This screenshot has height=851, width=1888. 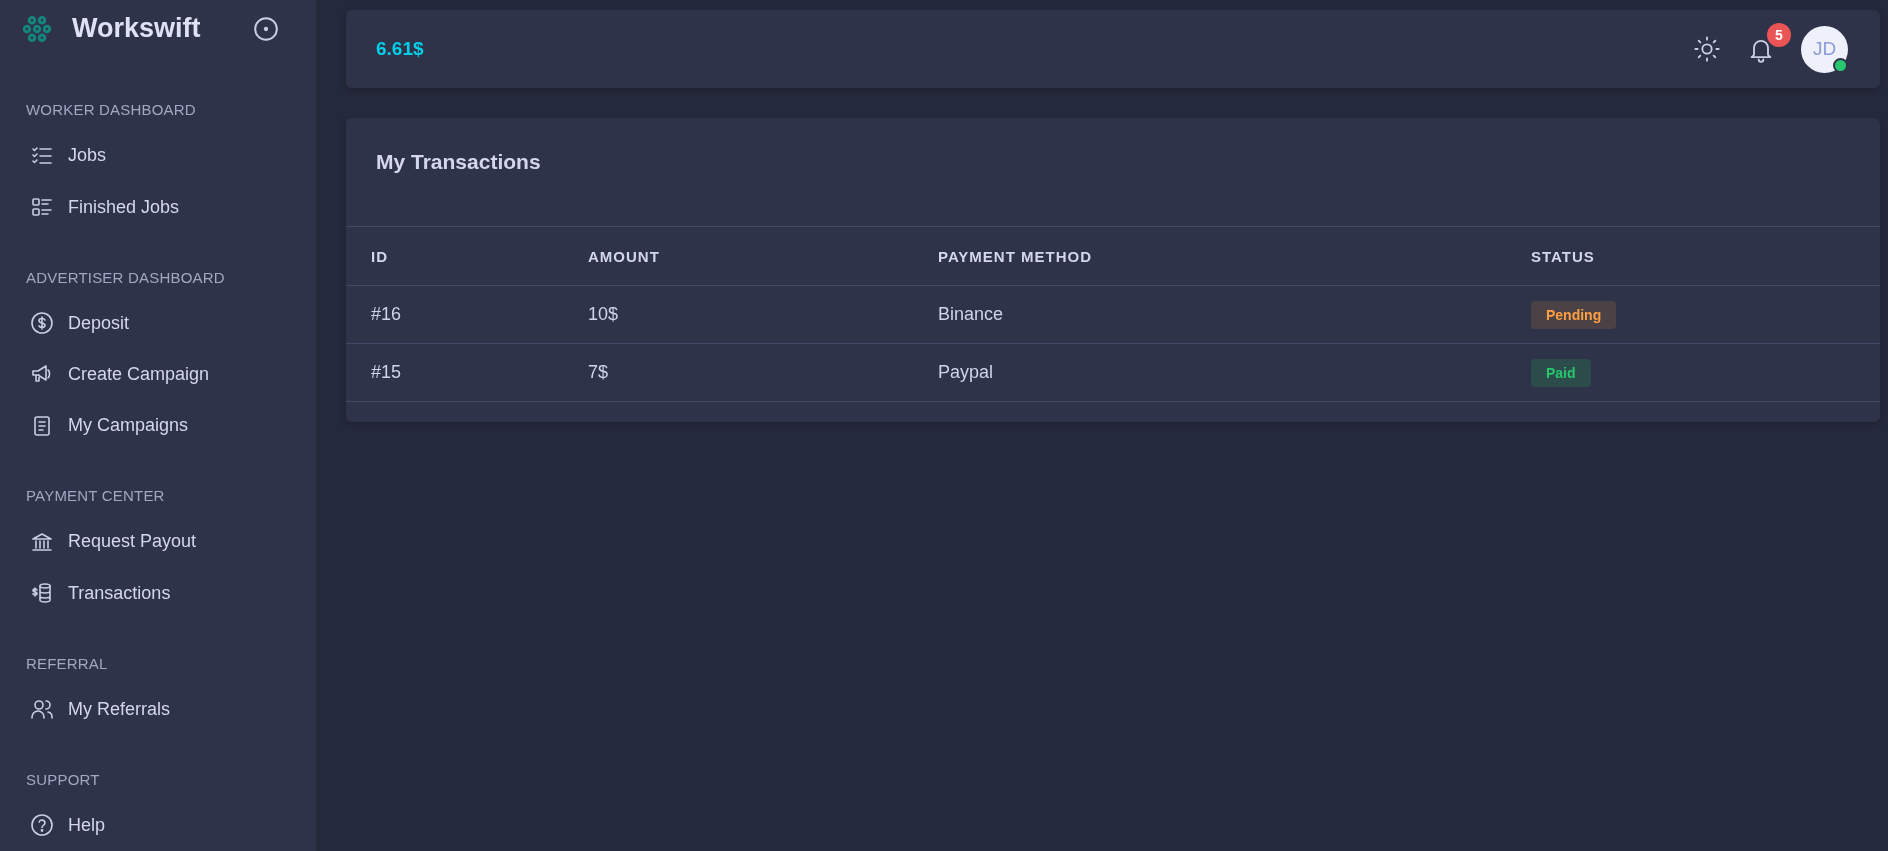 I want to click on nav-item: Request Payout, so click(x=171, y=542).